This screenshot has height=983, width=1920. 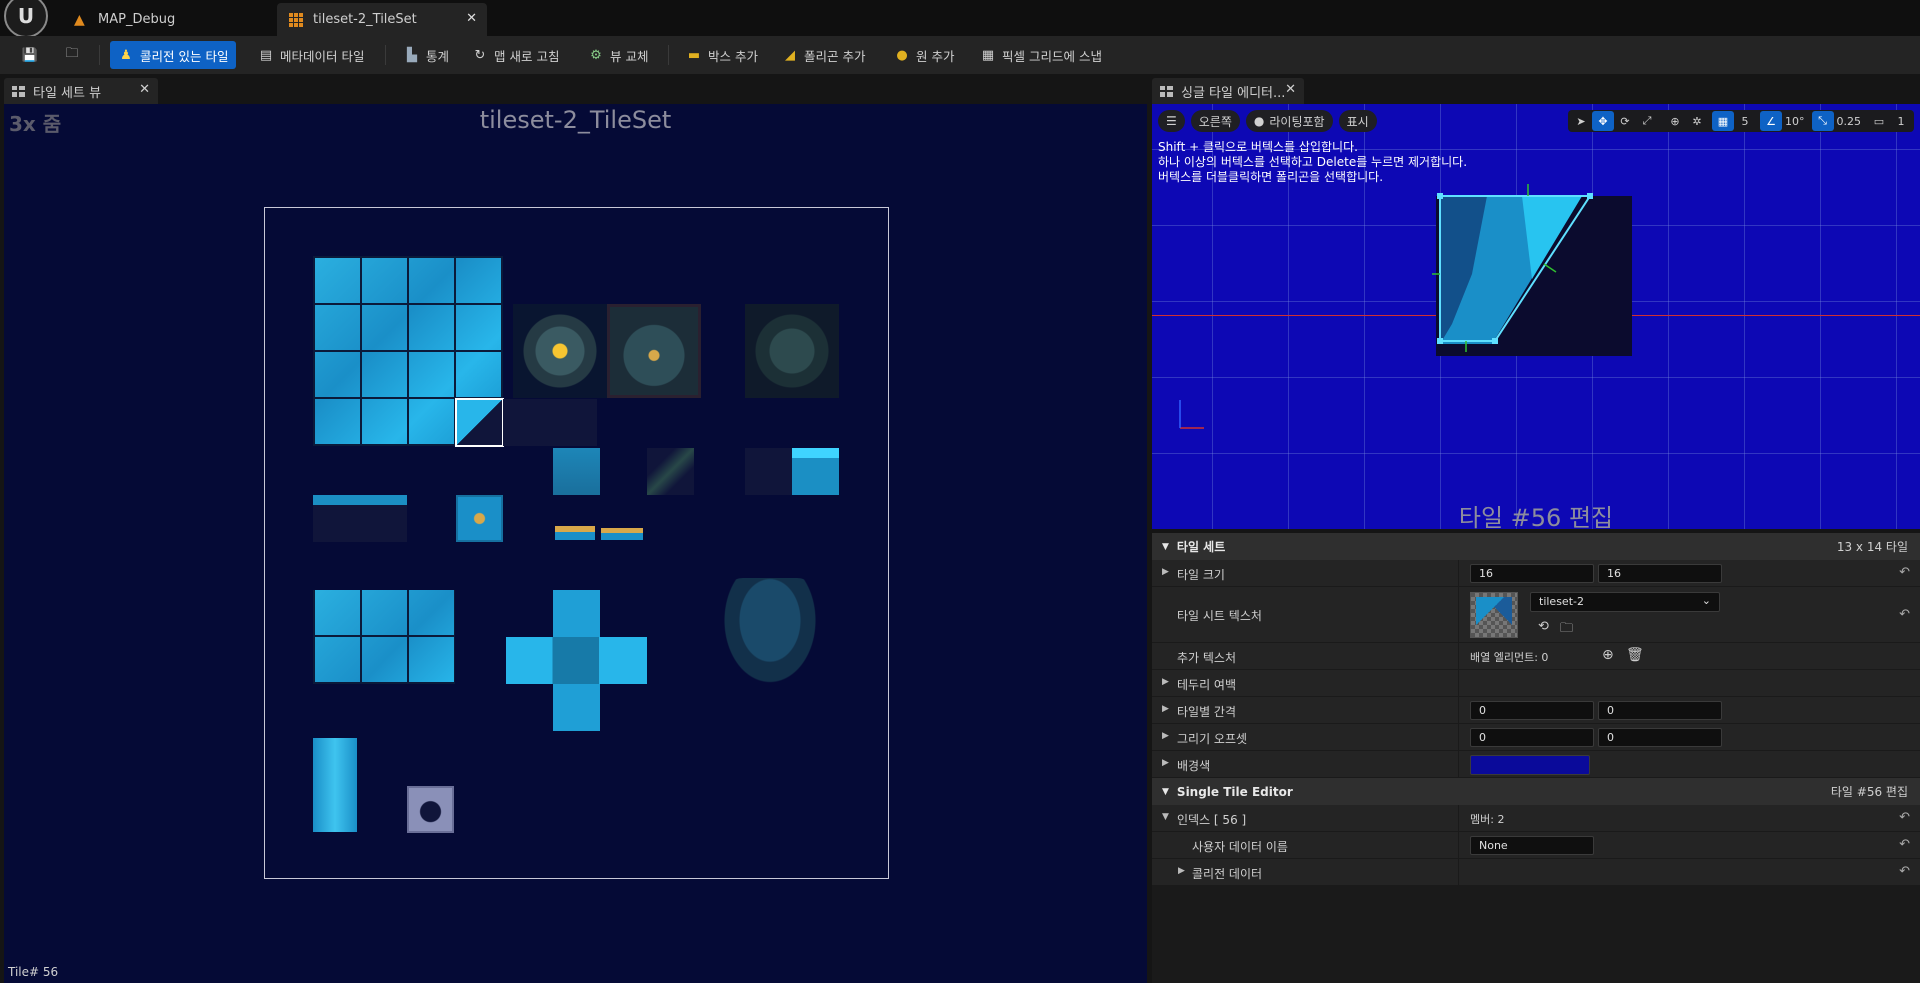 I want to click on tab-single-tile-editor: 싱글 타일 에디터... ✕, so click(x=1228, y=91).